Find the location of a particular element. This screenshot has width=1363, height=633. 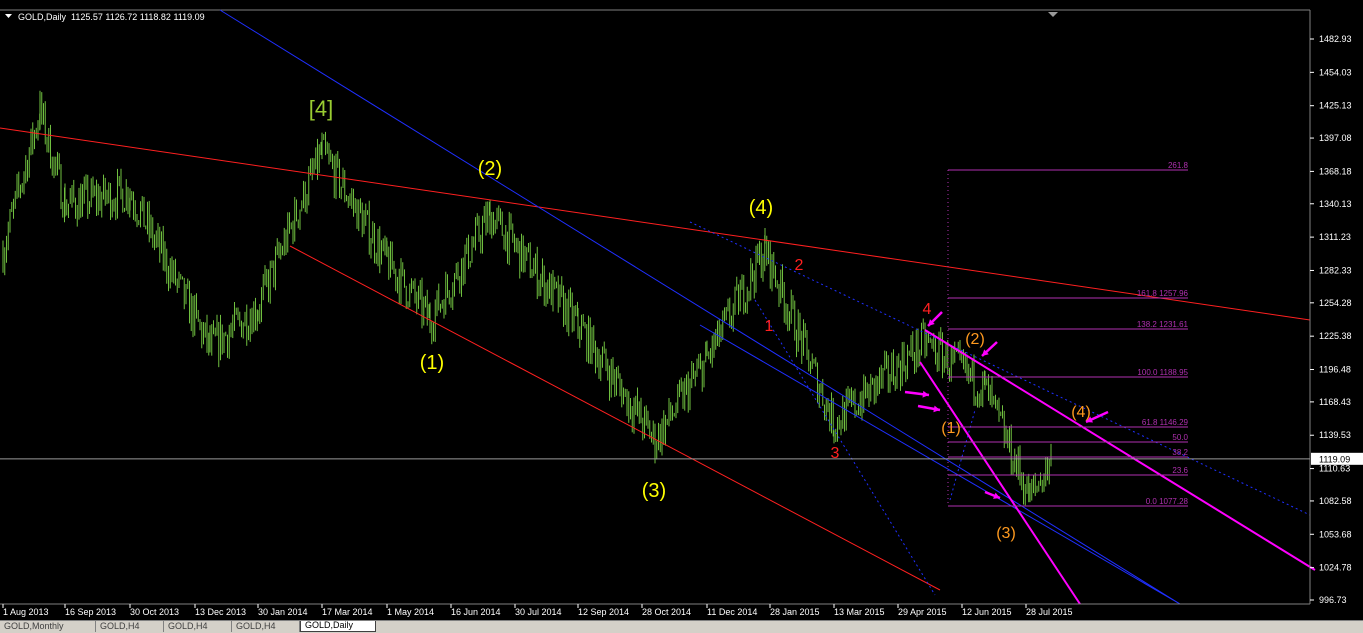

fib-level-label: 0.0 1077.28 is located at coordinates (1167, 501).